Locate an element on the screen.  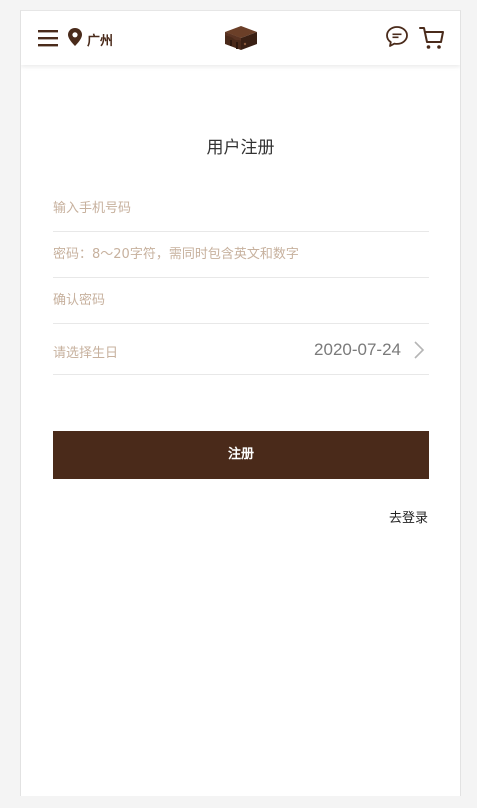
confirm-password-field-row is located at coordinates (241, 301).